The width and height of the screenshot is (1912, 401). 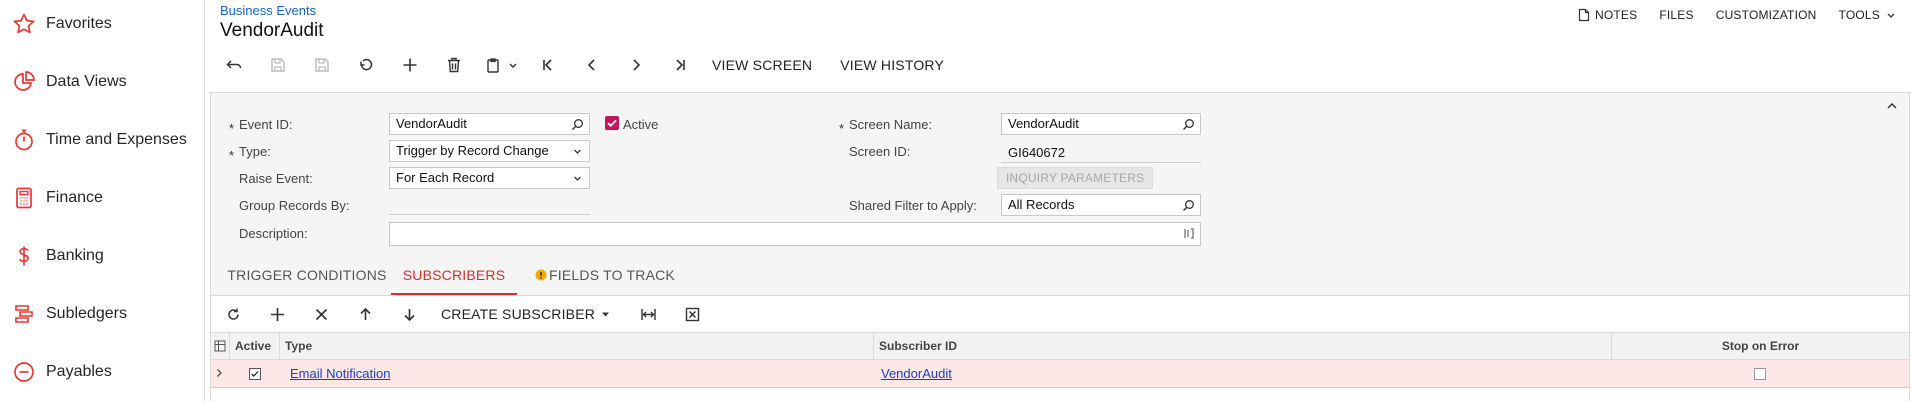 What do you see at coordinates (605, 276) in the screenshot?
I see `tab-fields-to-track: FIELDS TO TRACK` at bounding box center [605, 276].